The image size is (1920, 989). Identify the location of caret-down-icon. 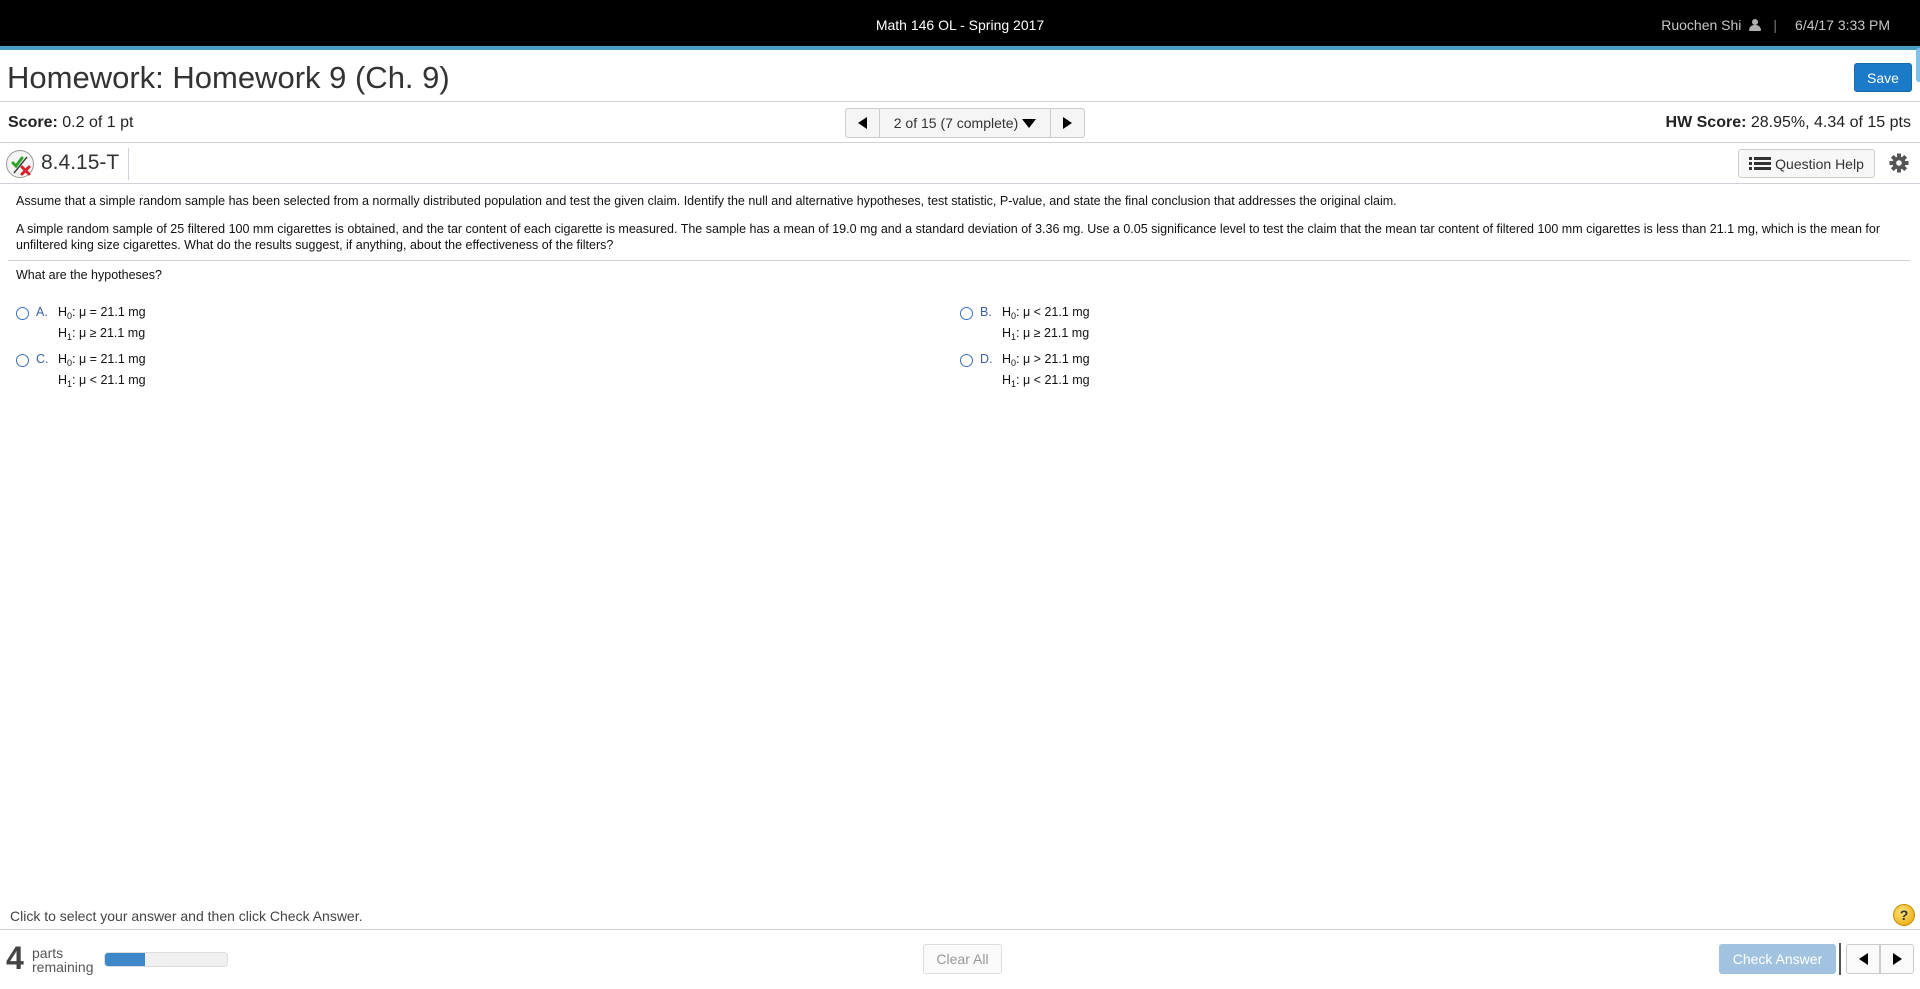
(1029, 123).